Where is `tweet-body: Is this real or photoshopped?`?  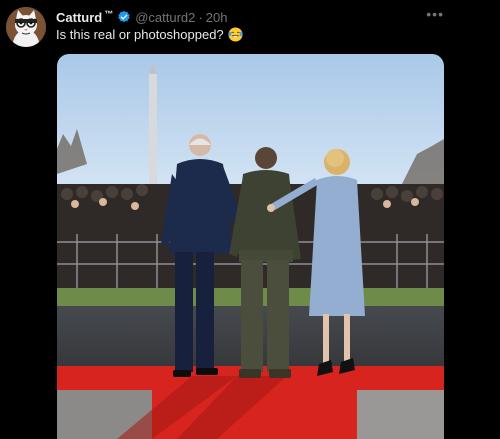
tweet-body: Is this real or photoshopped? is located at coordinates (140, 34).